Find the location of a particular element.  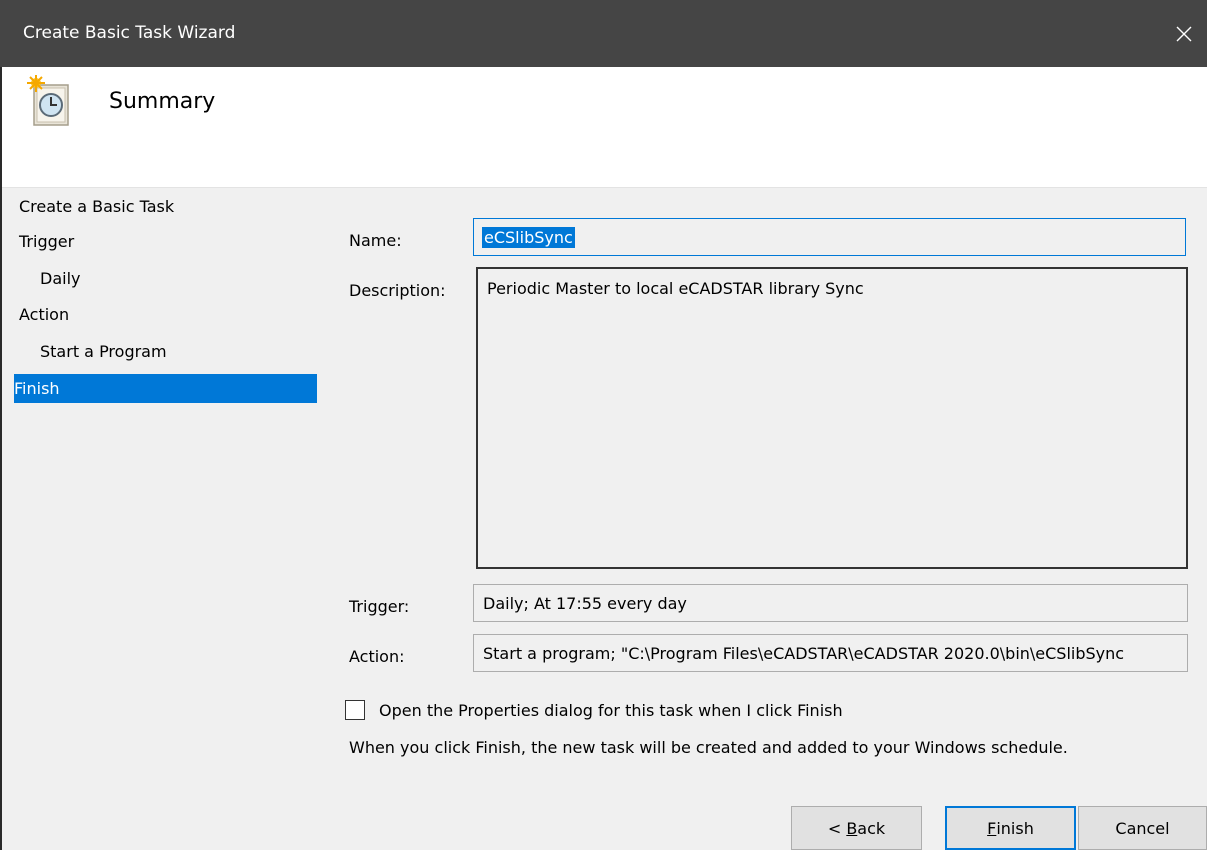

back-rest: ack is located at coordinates (871, 828).